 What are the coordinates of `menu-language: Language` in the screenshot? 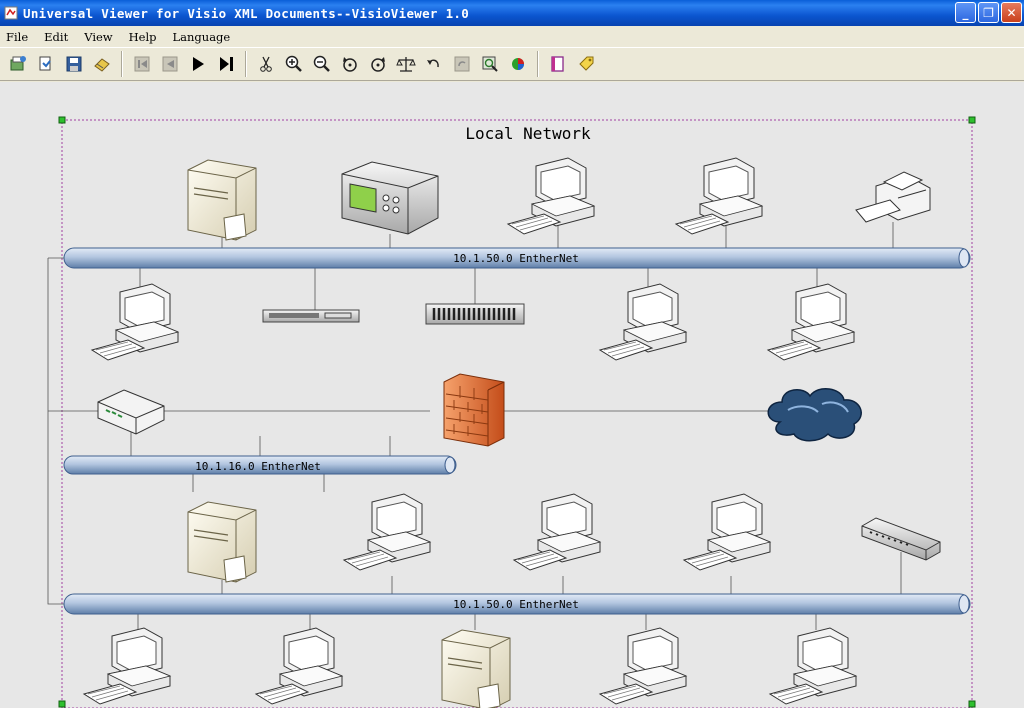 It's located at (202, 37).